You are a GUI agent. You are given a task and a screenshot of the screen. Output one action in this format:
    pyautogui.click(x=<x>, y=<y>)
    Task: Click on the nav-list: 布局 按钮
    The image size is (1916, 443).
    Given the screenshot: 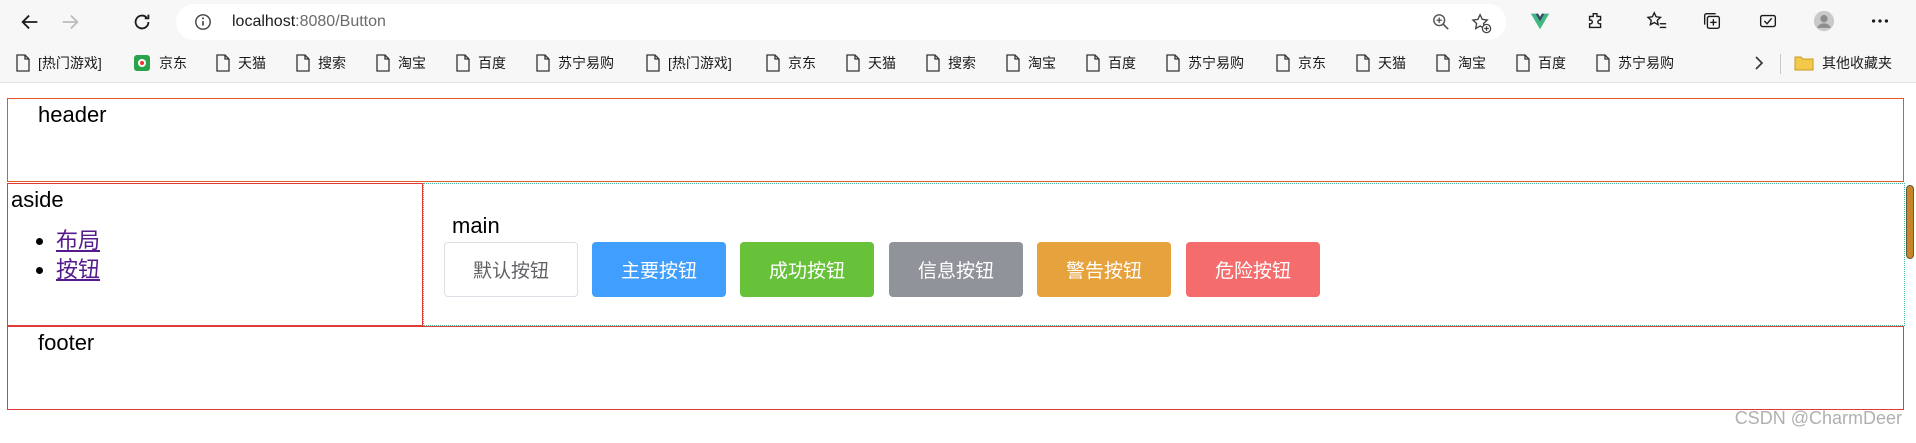 What is the action you would take?
    pyautogui.click(x=64, y=255)
    